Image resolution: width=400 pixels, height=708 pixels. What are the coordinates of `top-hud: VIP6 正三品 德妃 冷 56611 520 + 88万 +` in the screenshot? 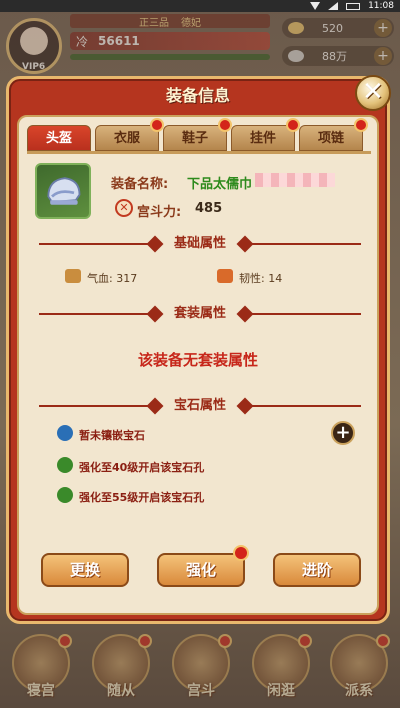 It's located at (200, 43).